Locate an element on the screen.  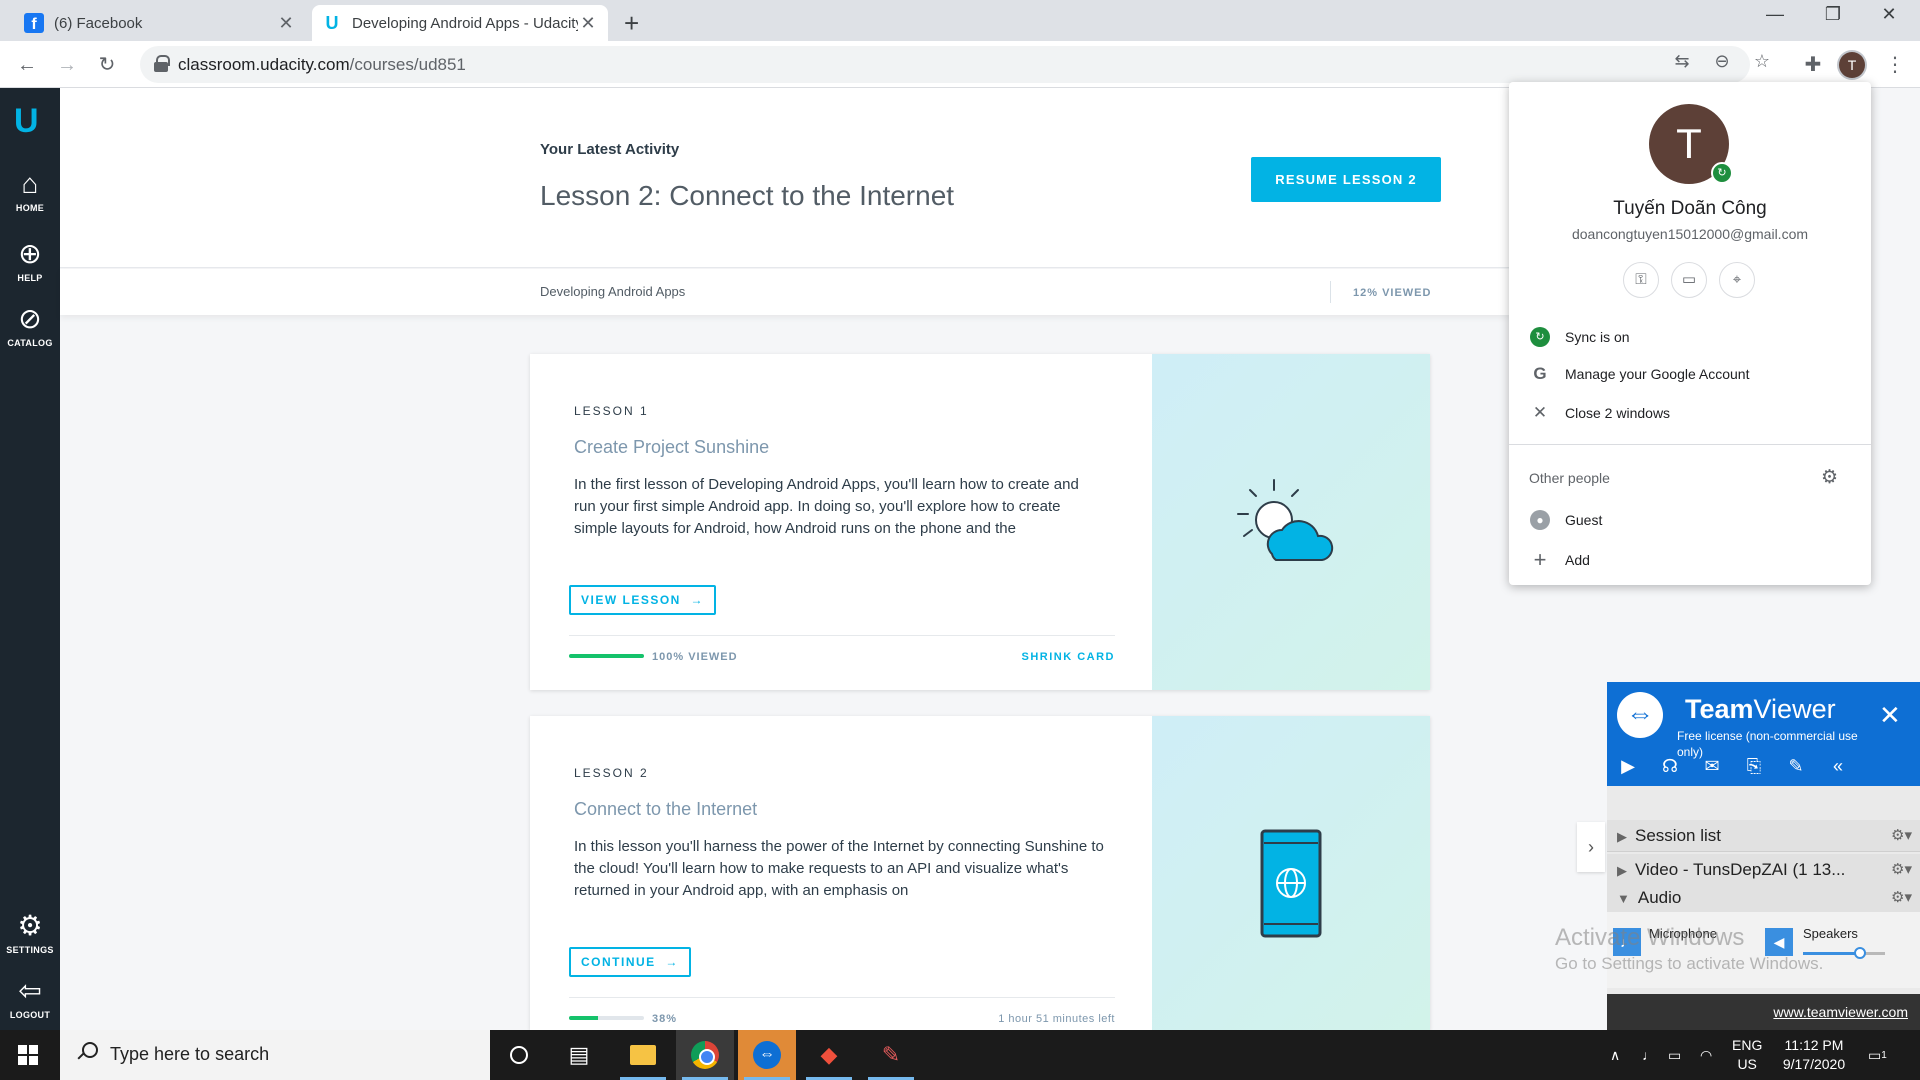
notifications-icon: ▭ 1 is located at coordinates (1877, 1055).